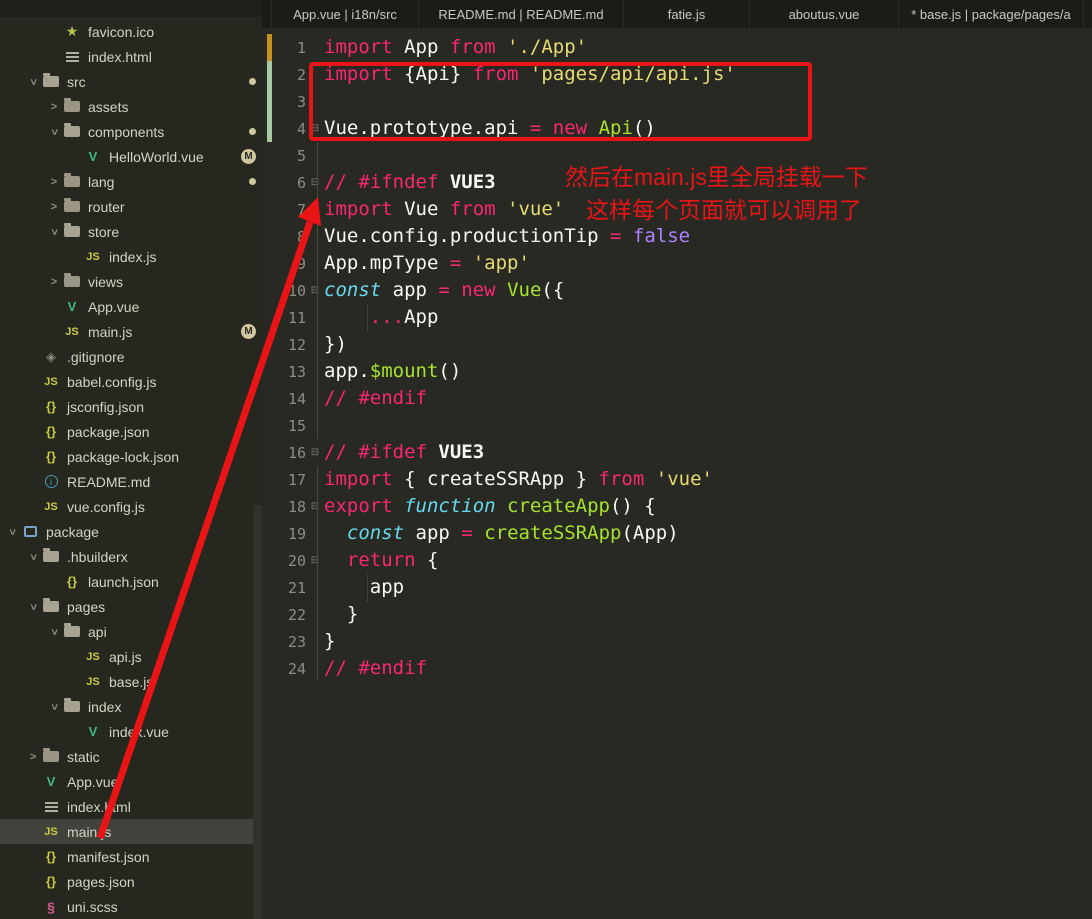 This screenshot has width=1092, height=919. What do you see at coordinates (677, 317) in the screenshot?
I see `code-line-11: 11 ...App` at bounding box center [677, 317].